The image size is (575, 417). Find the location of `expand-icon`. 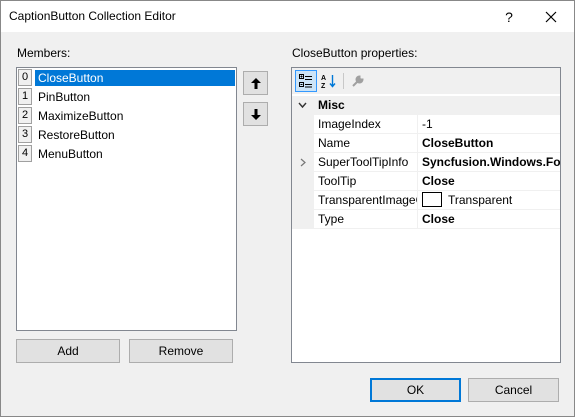

expand-icon is located at coordinates (303, 162).